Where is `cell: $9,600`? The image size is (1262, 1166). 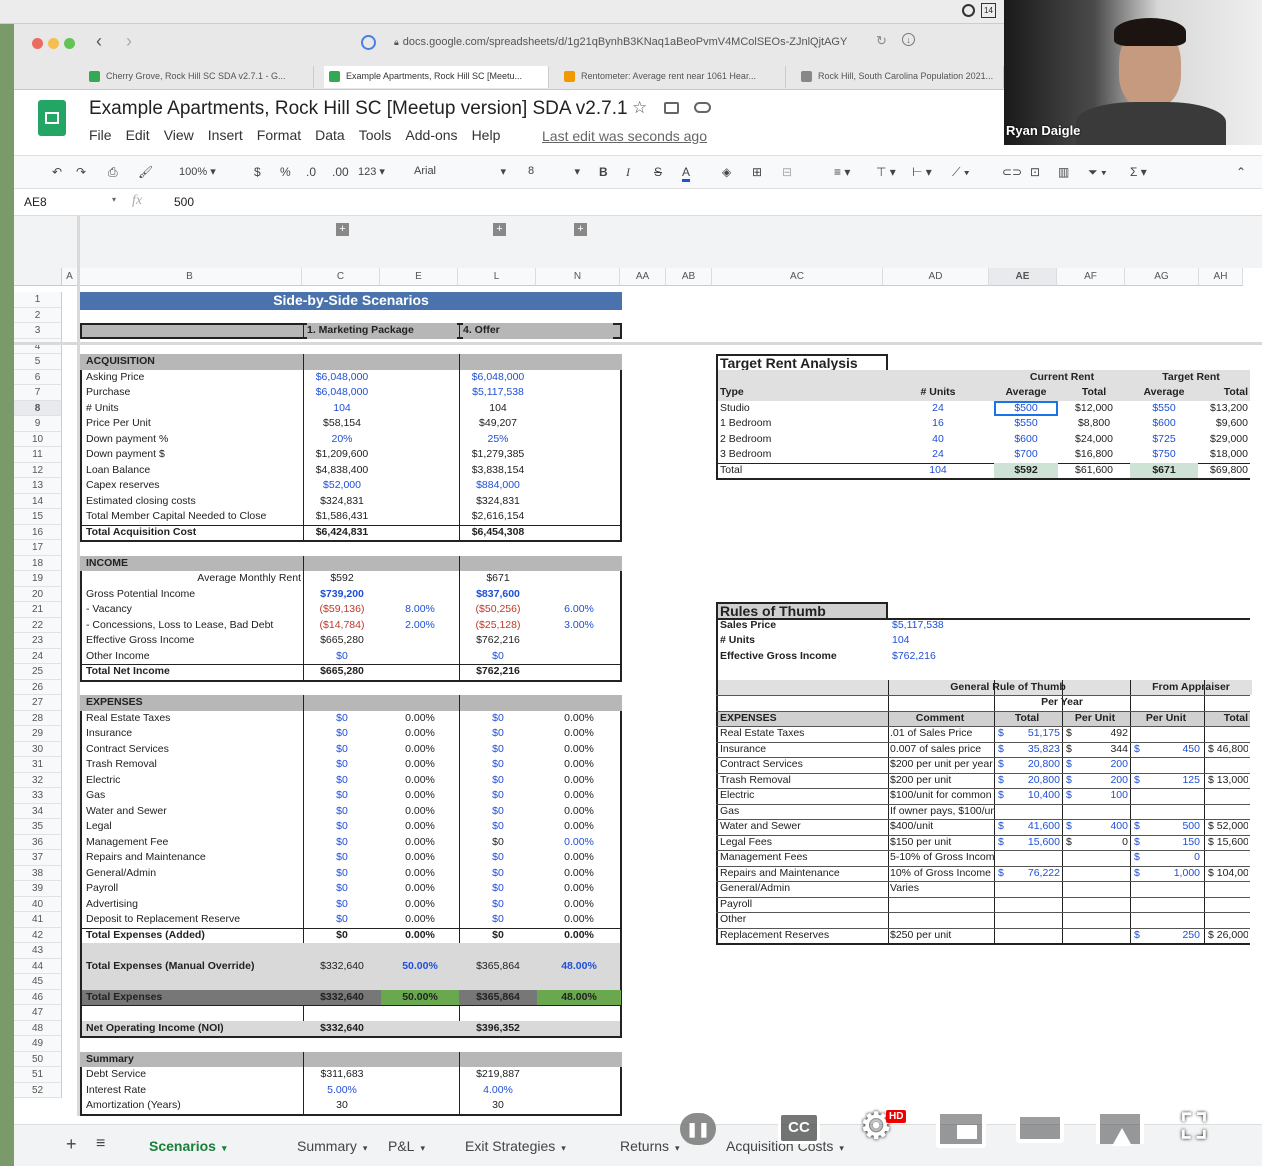 cell: $9,600 is located at coordinates (1226, 424).